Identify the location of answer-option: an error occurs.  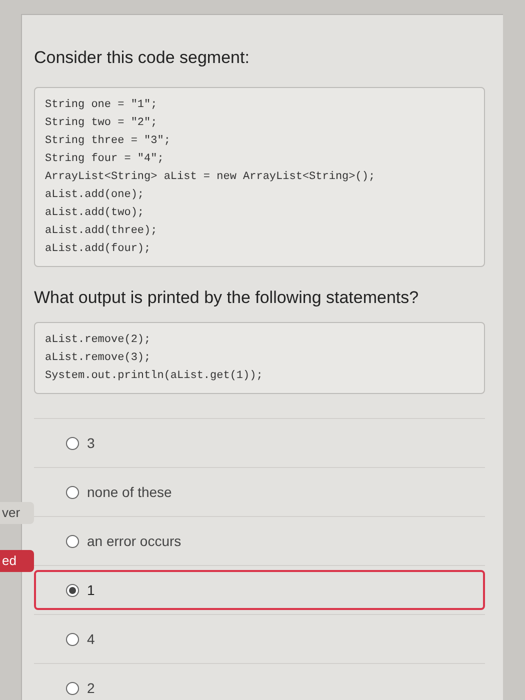
(259, 541).